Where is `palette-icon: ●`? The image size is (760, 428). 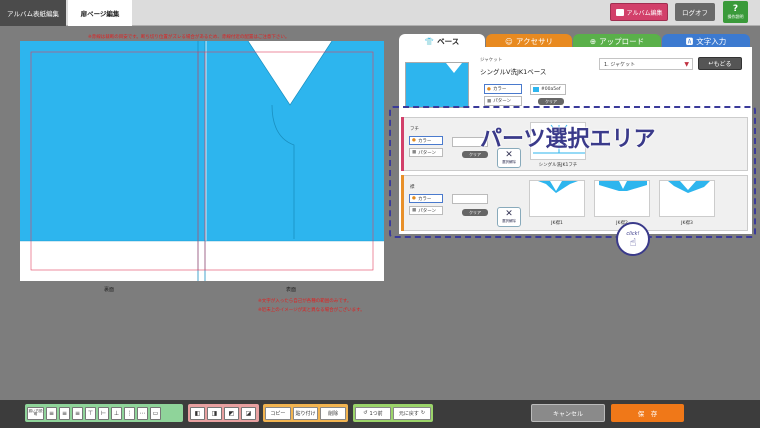 palette-icon: ● is located at coordinates (489, 89).